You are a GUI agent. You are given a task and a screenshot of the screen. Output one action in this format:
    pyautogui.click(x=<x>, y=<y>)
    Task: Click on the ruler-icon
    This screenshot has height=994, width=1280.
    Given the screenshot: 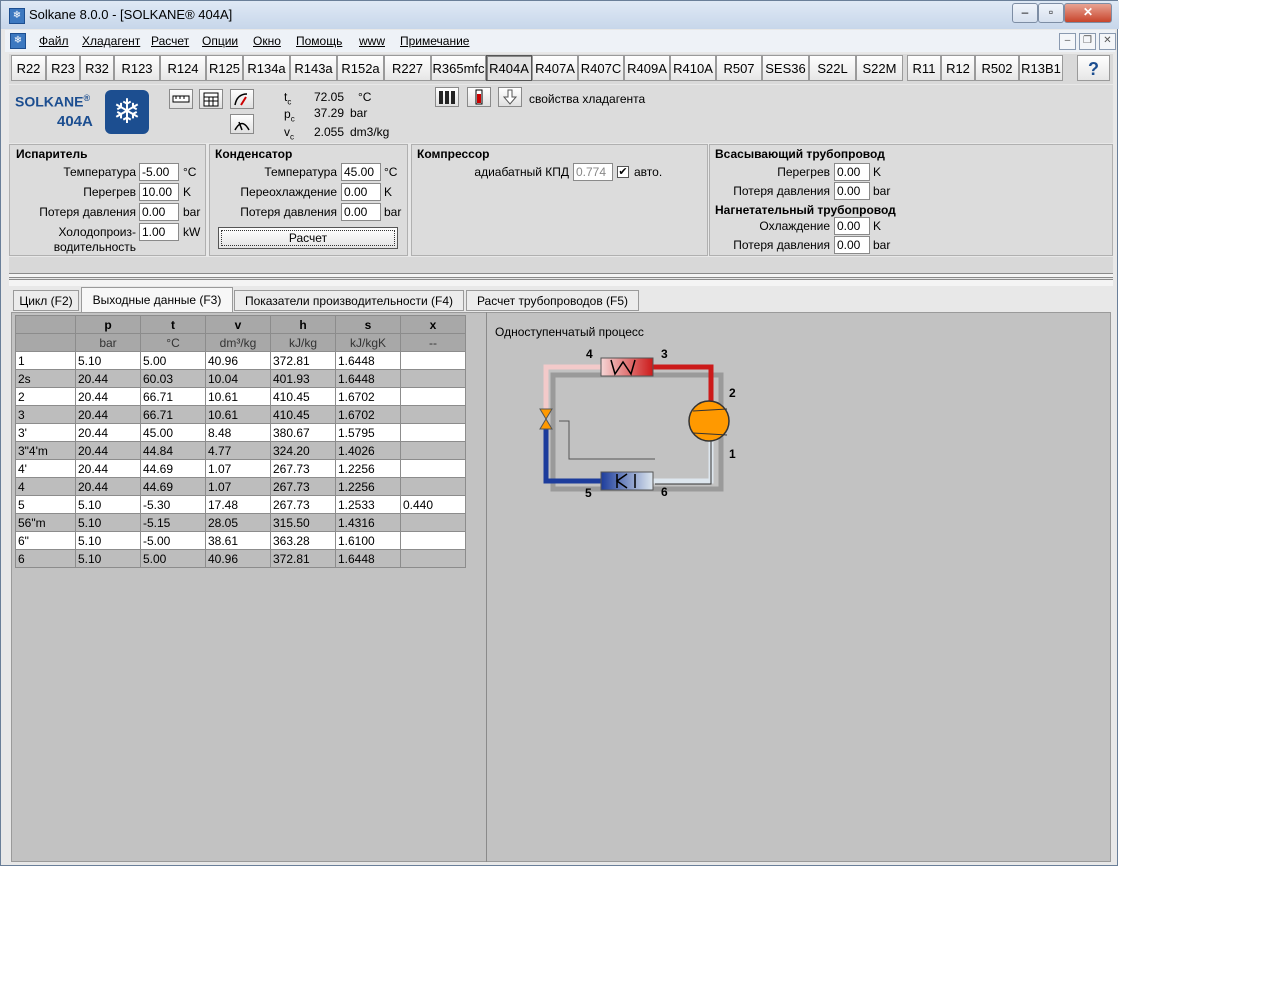 What is the action you would take?
    pyautogui.click(x=181, y=99)
    